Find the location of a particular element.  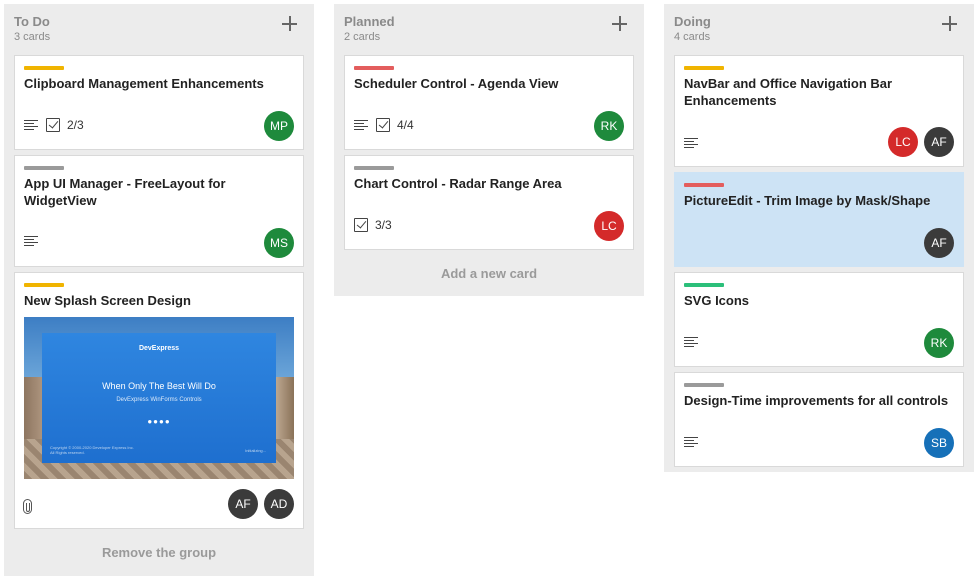

column-header: Doing 4 cards is located at coordinates (819, 30).